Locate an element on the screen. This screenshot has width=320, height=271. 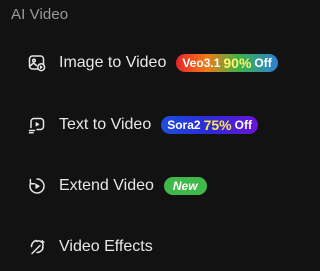
badge-model: Sora2 is located at coordinates (184, 125).